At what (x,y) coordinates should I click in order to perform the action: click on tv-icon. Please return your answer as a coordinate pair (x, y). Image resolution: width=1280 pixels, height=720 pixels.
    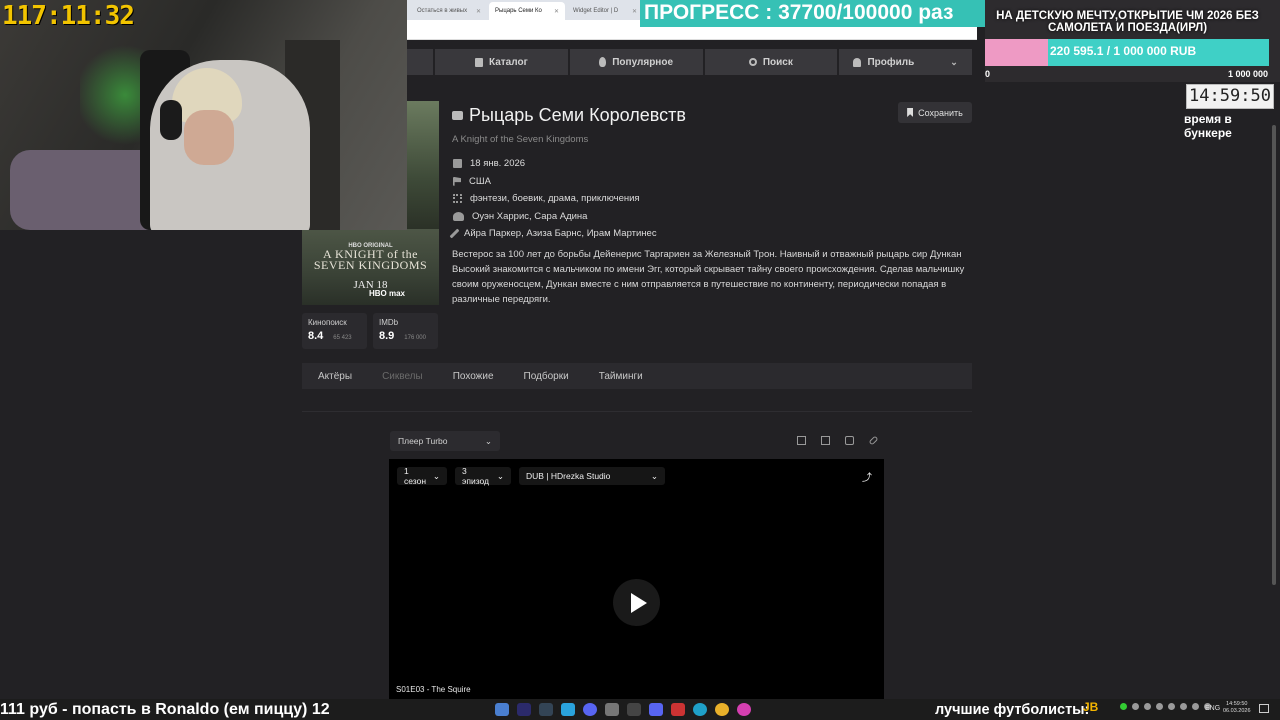
    Looking at the image, I should click on (457, 115).